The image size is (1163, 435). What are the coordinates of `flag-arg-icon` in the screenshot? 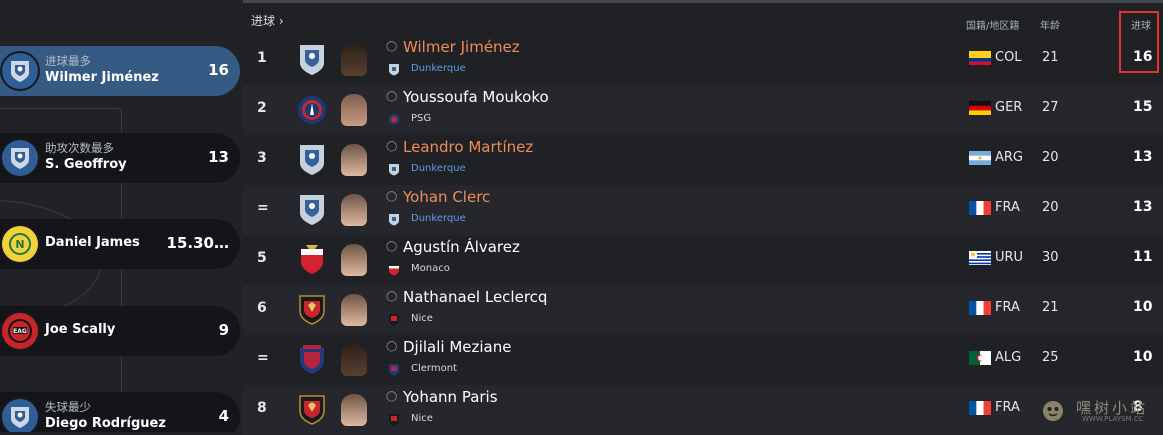 It's located at (980, 158).